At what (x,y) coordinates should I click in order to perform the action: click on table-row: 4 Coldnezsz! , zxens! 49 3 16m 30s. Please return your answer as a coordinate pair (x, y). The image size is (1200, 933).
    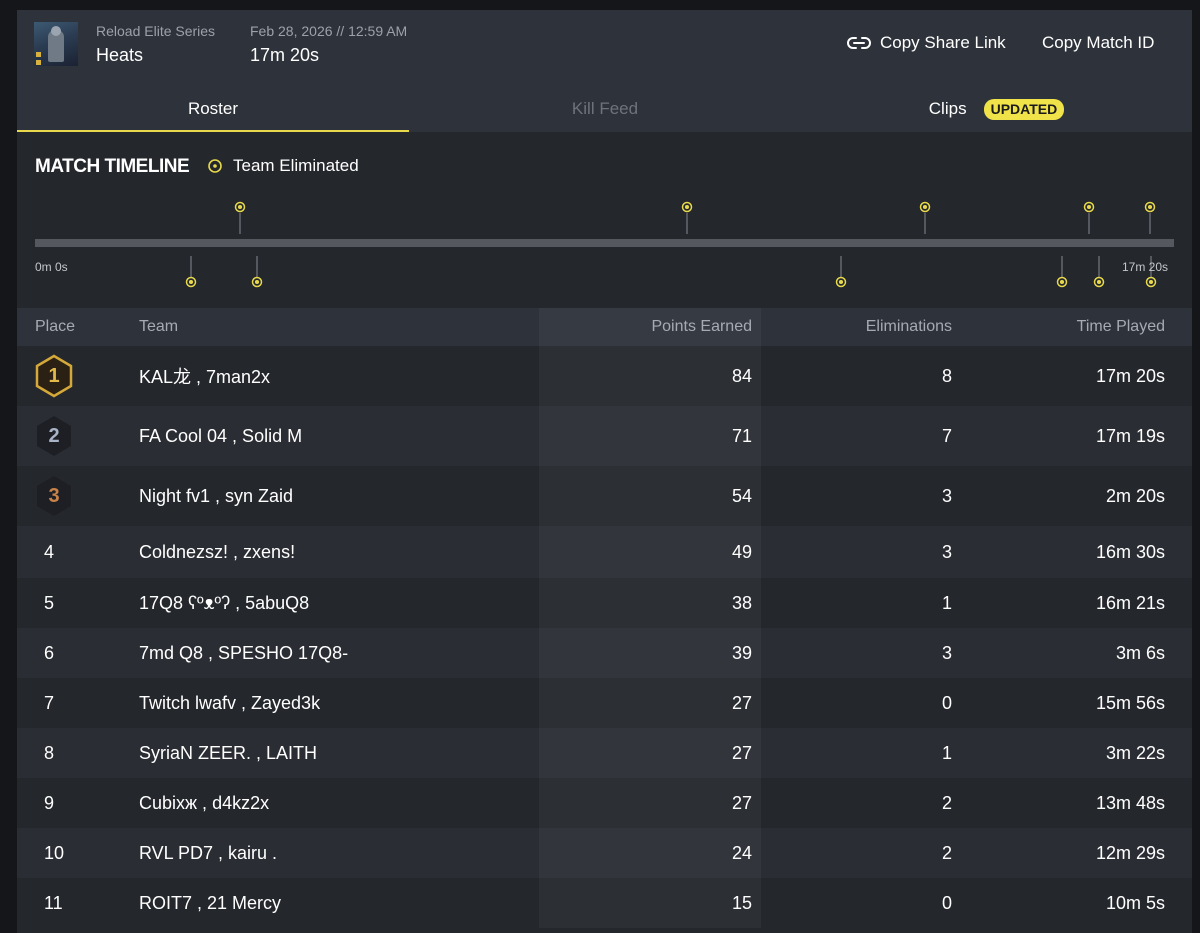
    Looking at the image, I should click on (604, 552).